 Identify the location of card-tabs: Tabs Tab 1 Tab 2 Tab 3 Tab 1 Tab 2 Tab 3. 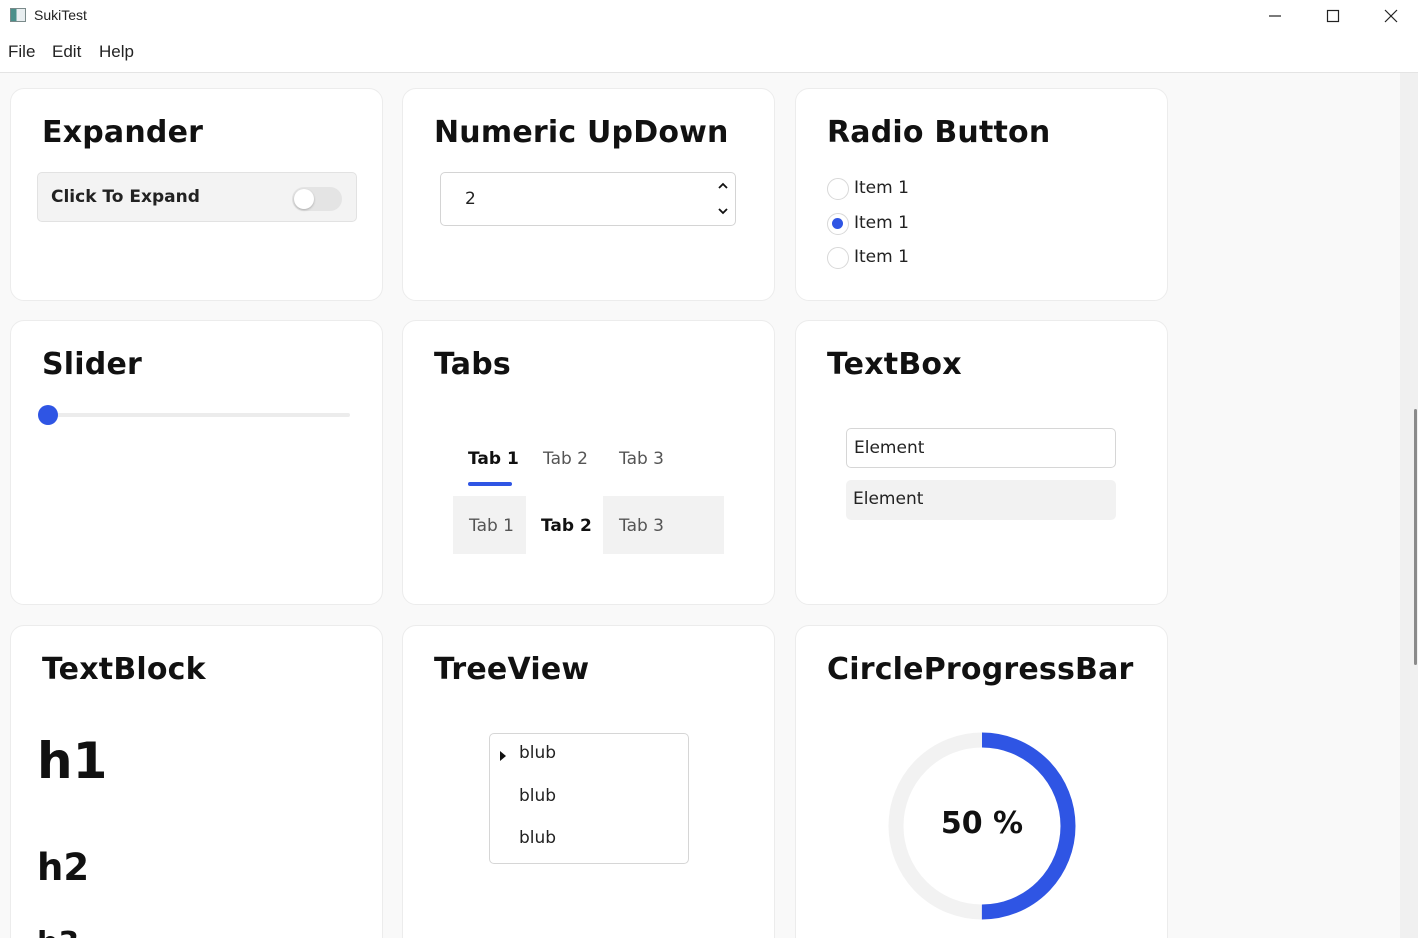
(588, 462).